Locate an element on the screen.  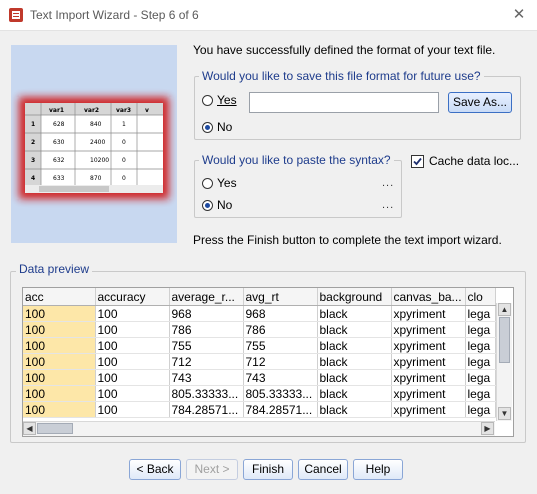
cancel-button: Cancel is located at coordinates (323, 469).